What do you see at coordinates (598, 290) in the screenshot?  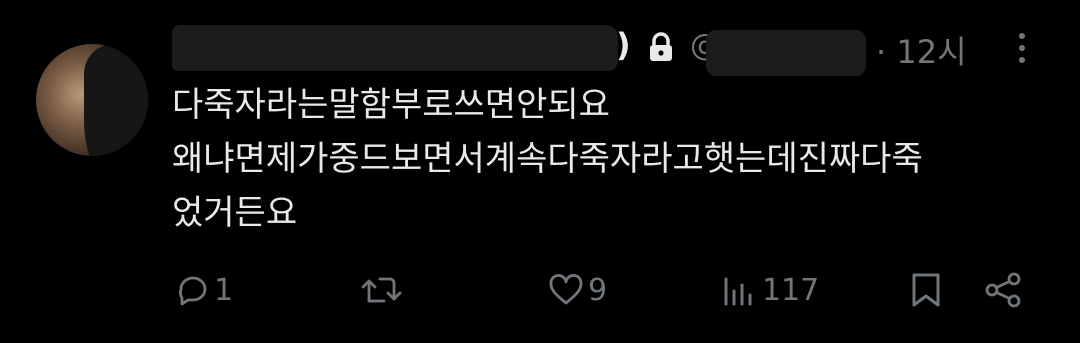 I see `like-count: 9` at bounding box center [598, 290].